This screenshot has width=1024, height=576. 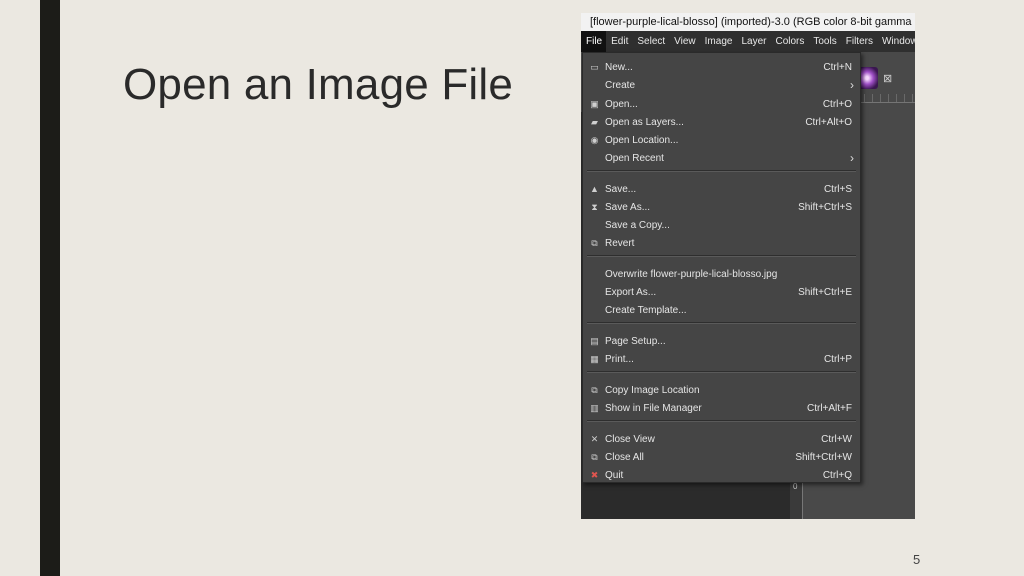 What do you see at coordinates (594, 358) in the screenshot?
I see `printer-icon: ▦` at bounding box center [594, 358].